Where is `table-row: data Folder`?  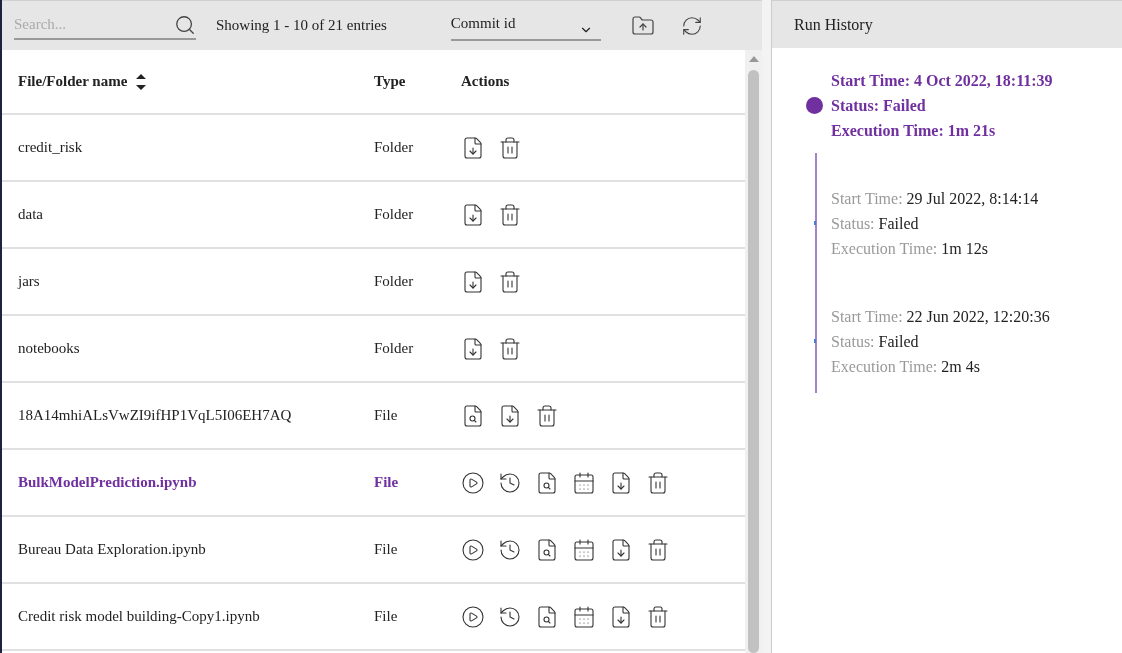
table-row: data Folder is located at coordinates (373, 215).